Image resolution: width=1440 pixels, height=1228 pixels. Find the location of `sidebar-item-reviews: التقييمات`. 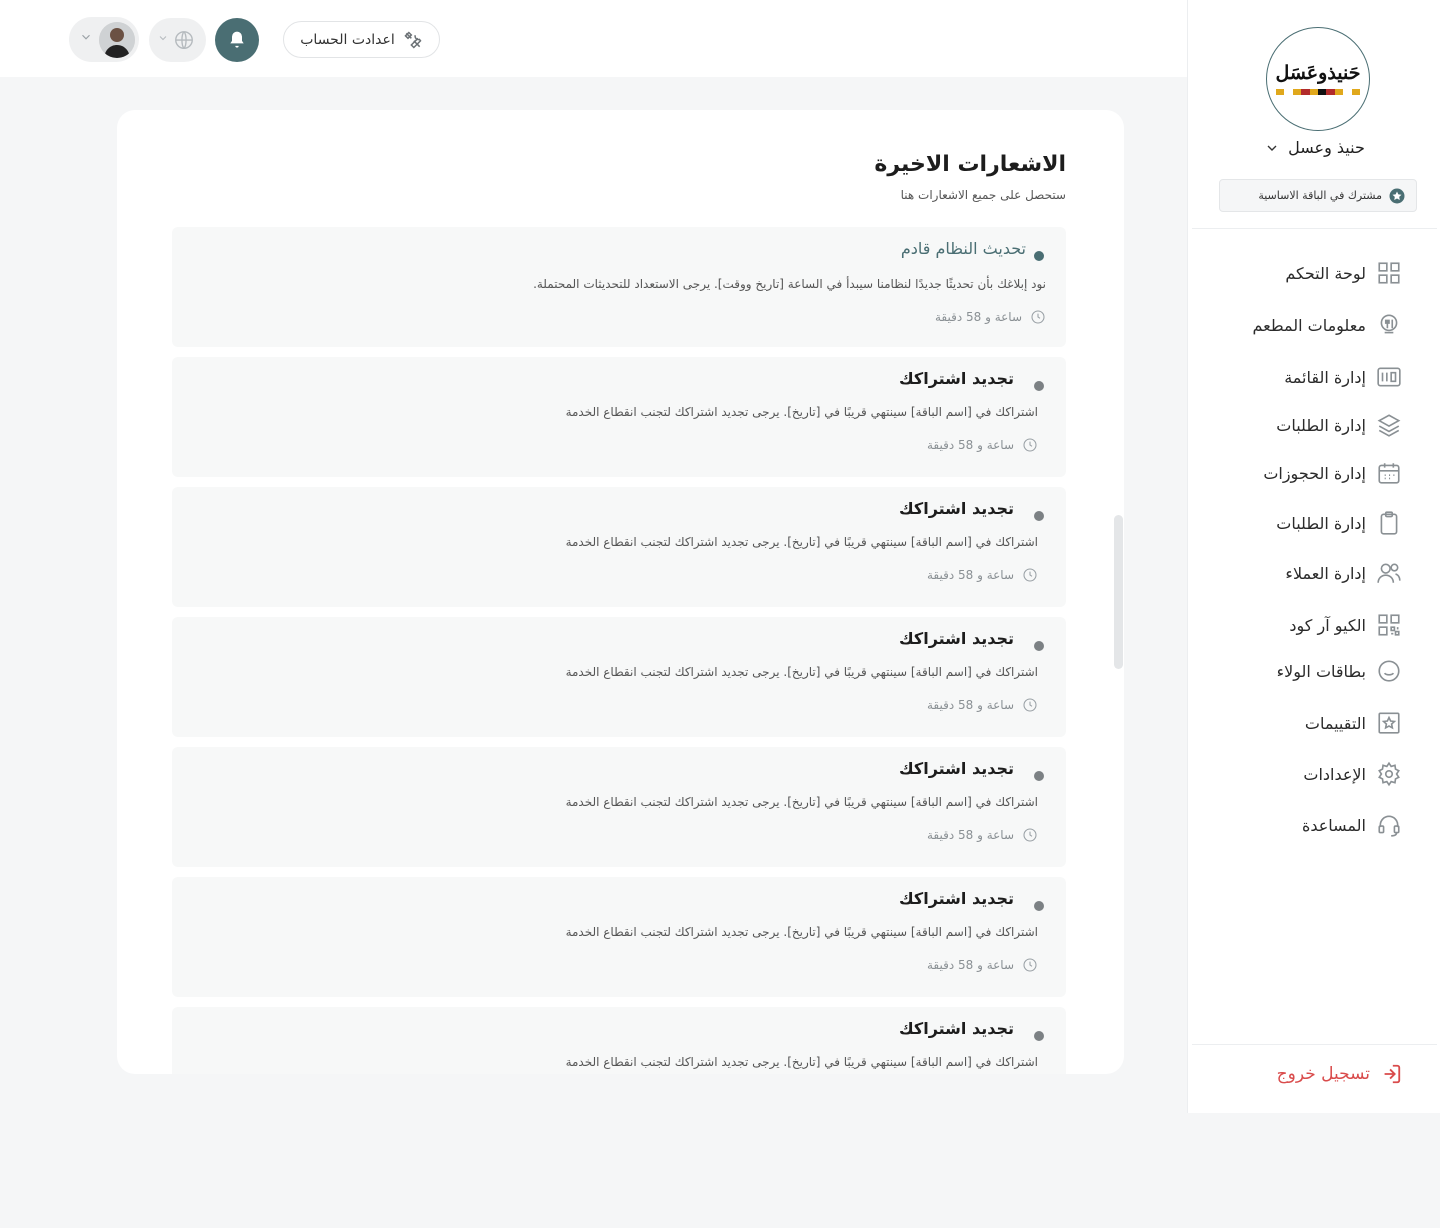

sidebar-item-reviews: التقييمات is located at coordinates (1353, 723).